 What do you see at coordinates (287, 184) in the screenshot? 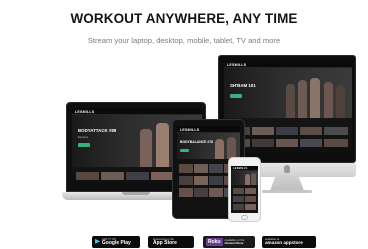
I see `desktop-stand` at bounding box center [287, 184].